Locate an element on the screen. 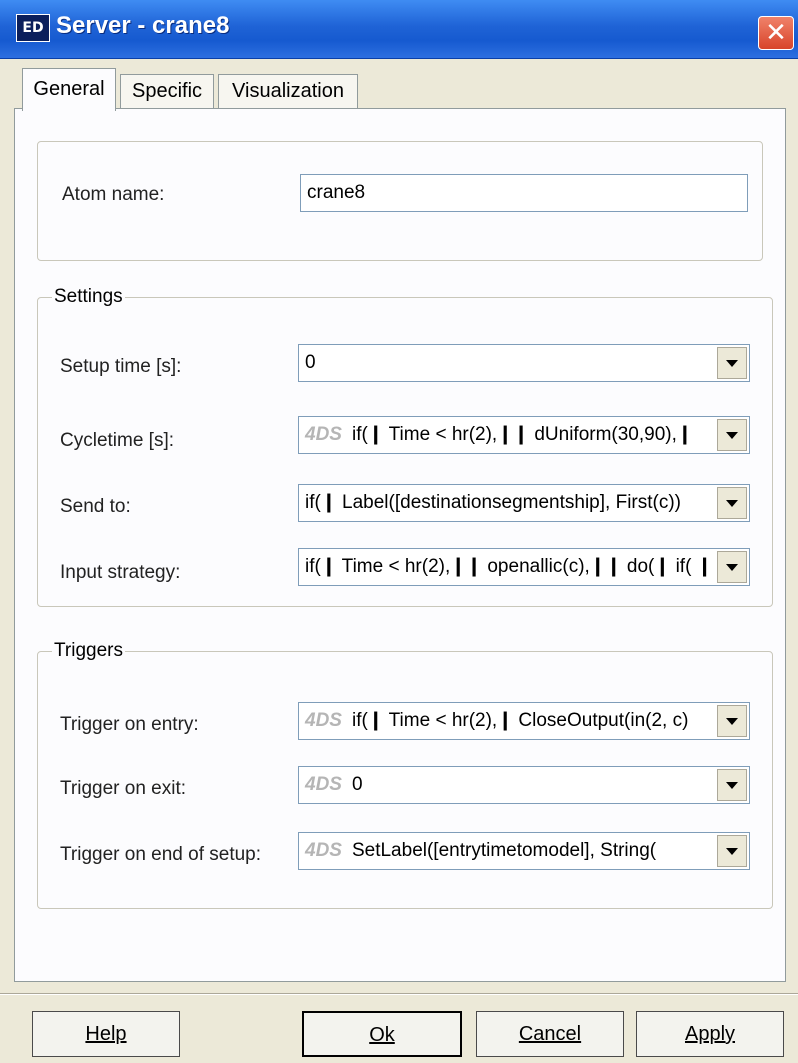  send-to-dropdown-button is located at coordinates (732, 503).